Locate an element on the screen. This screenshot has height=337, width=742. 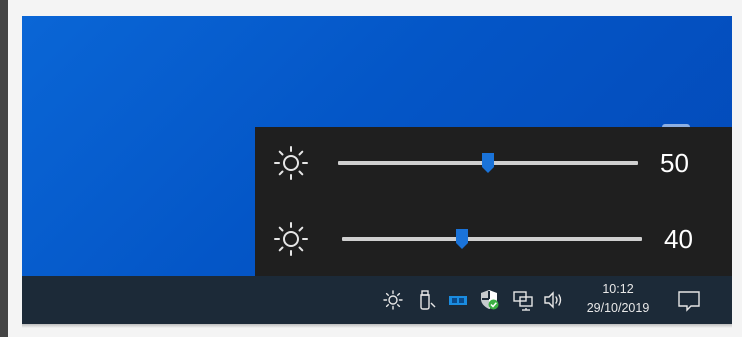
volume-icon is located at coordinates (554, 300).